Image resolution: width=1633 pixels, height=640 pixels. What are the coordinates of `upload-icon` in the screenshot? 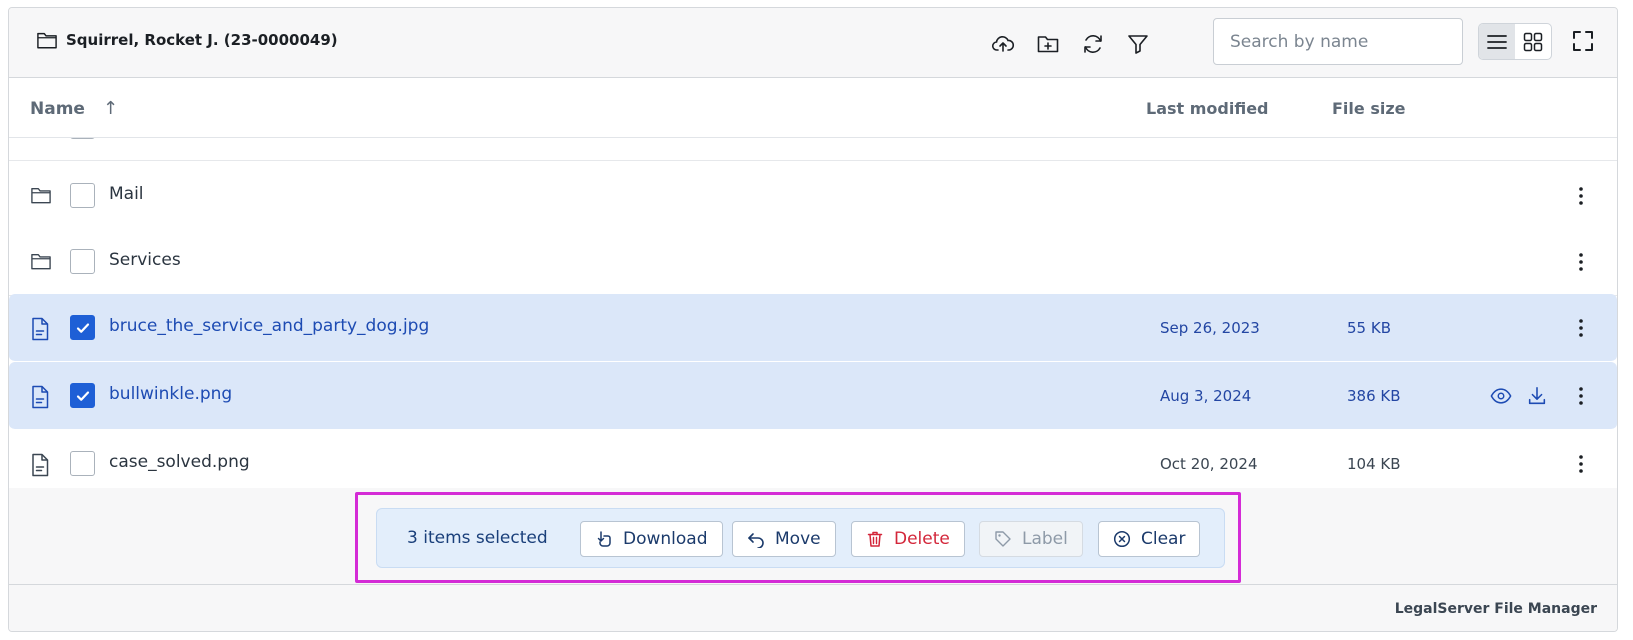 It's located at (1003, 44).